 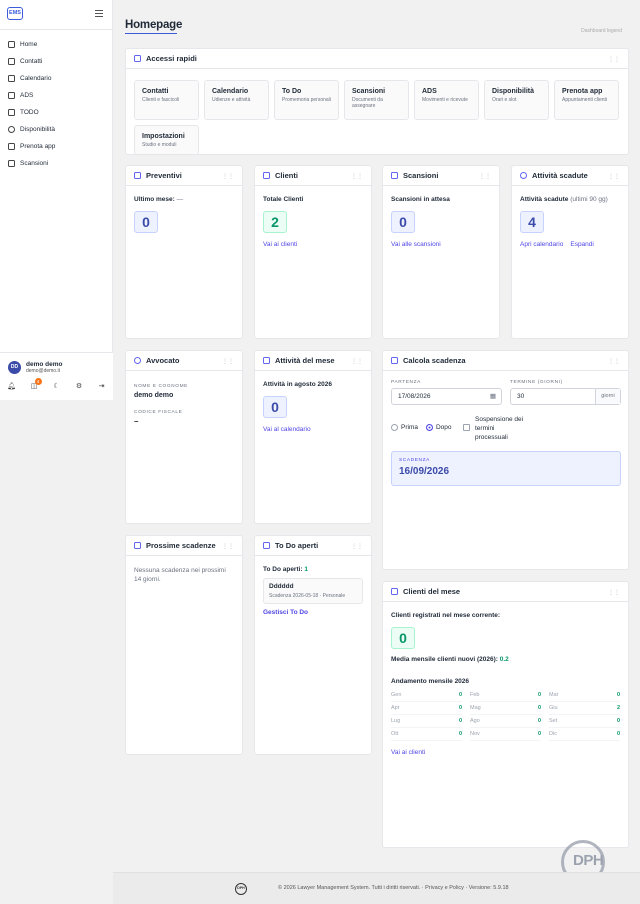 What do you see at coordinates (426, 695) in the screenshot?
I see `month-row: Gen 0` at bounding box center [426, 695].